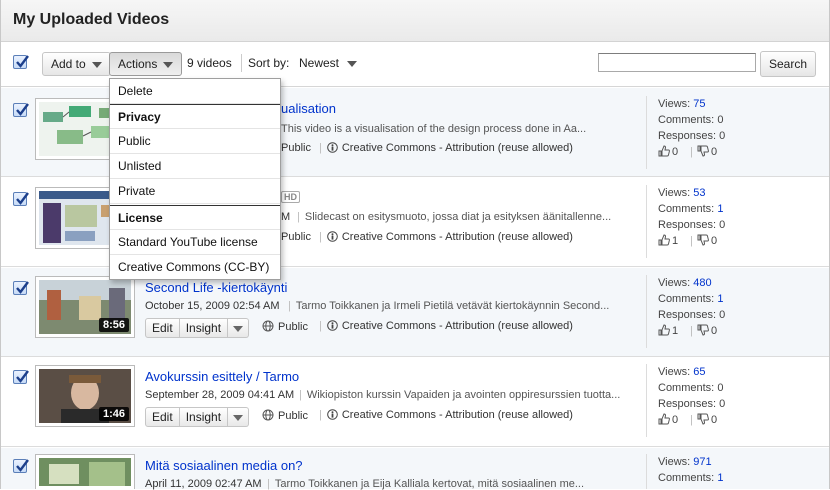 This screenshot has width=830, height=490. What do you see at coordinates (113, 414) in the screenshot?
I see `video-duration: 1:46` at bounding box center [113, 414].